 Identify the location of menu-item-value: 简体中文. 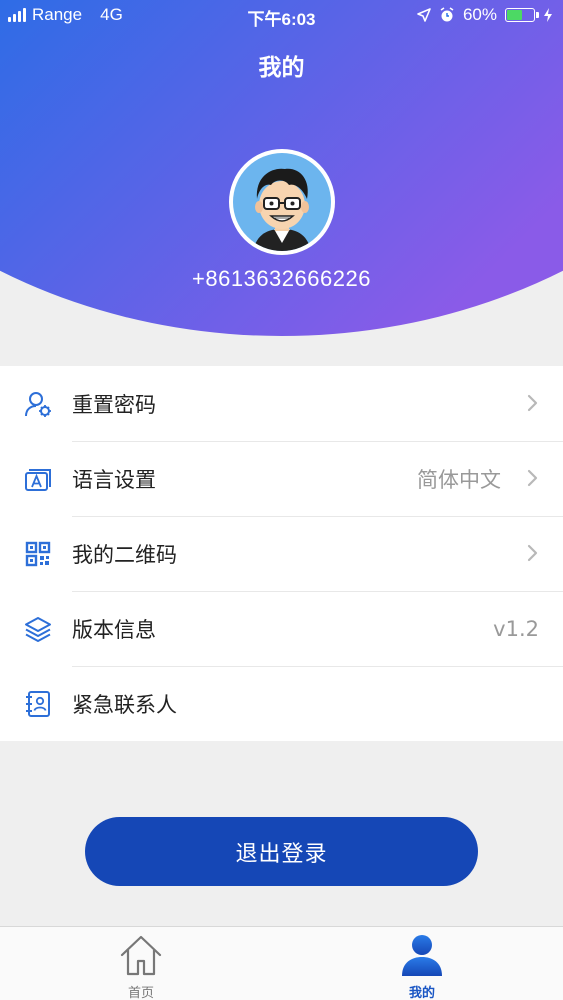
(459, 479).